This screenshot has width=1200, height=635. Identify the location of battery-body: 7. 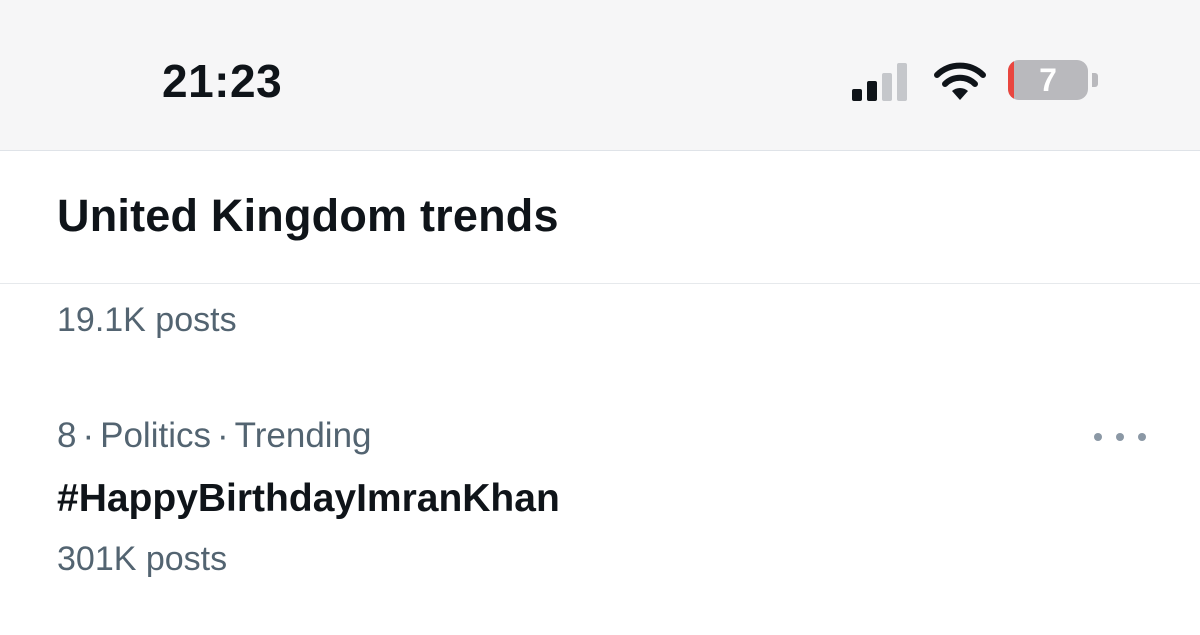
(1048, 80).